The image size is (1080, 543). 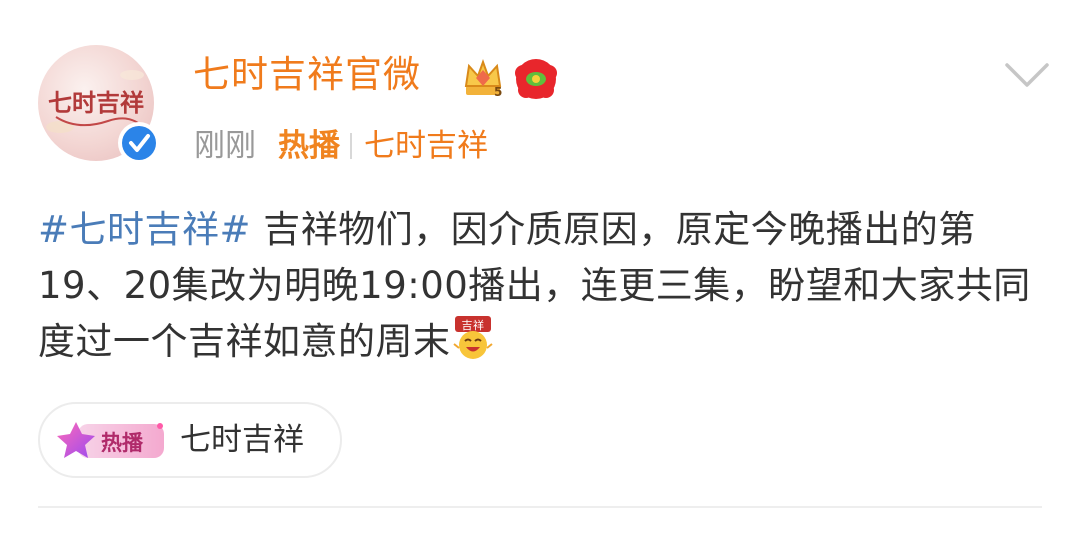 I want to click on meta-divider, so click(x=351, y=146).